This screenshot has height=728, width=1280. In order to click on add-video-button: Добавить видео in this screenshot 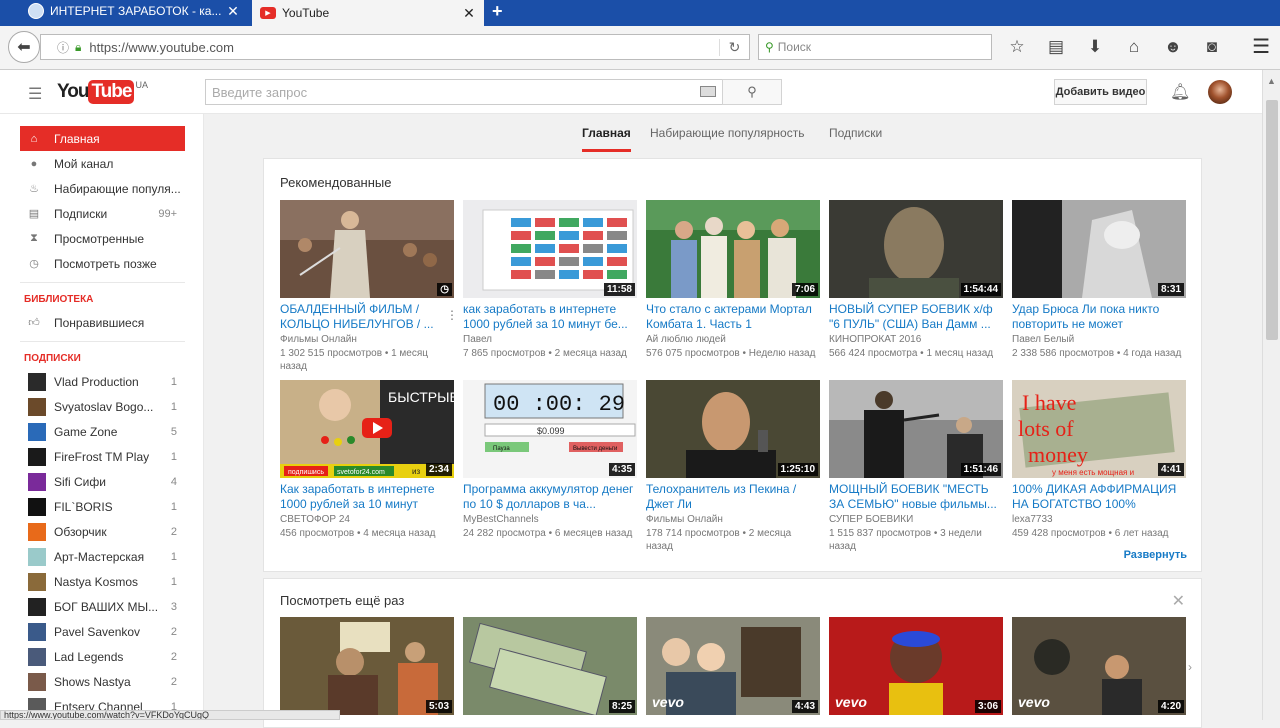, I will do `click(1100, 92)`.